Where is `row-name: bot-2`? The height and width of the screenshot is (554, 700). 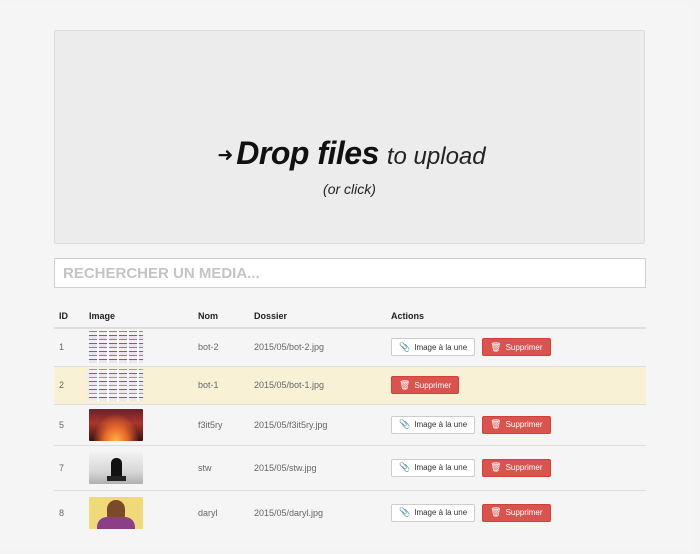
row-name: bot-2 is located at coordinates (221, 346).